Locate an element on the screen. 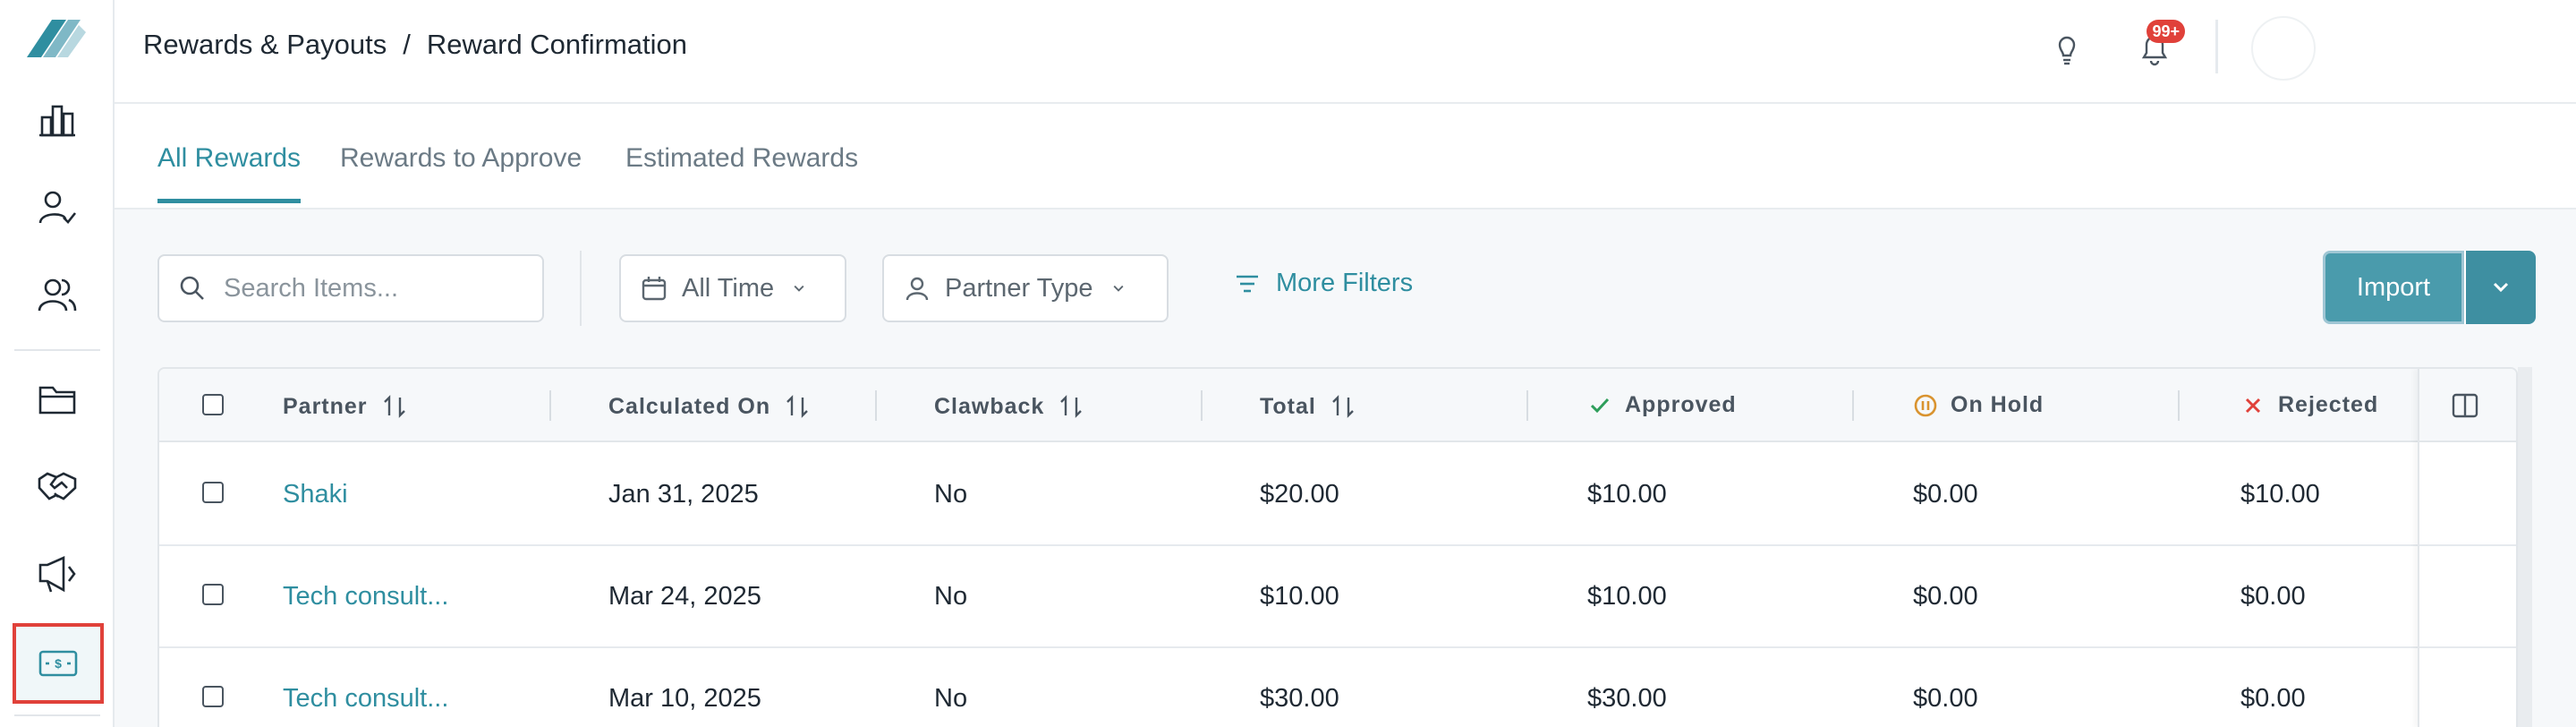 This screenshot has height=727, width=2576. column-header-label: Calculated On is located at coordinates (689, 406).